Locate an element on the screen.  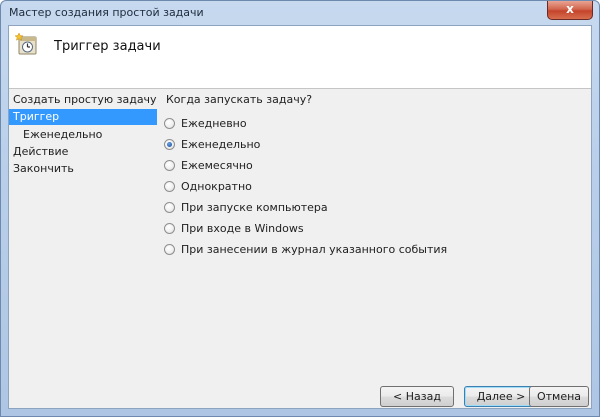
title-bar: Мастер создания простой задачи x is located at coordinates (300, 13).